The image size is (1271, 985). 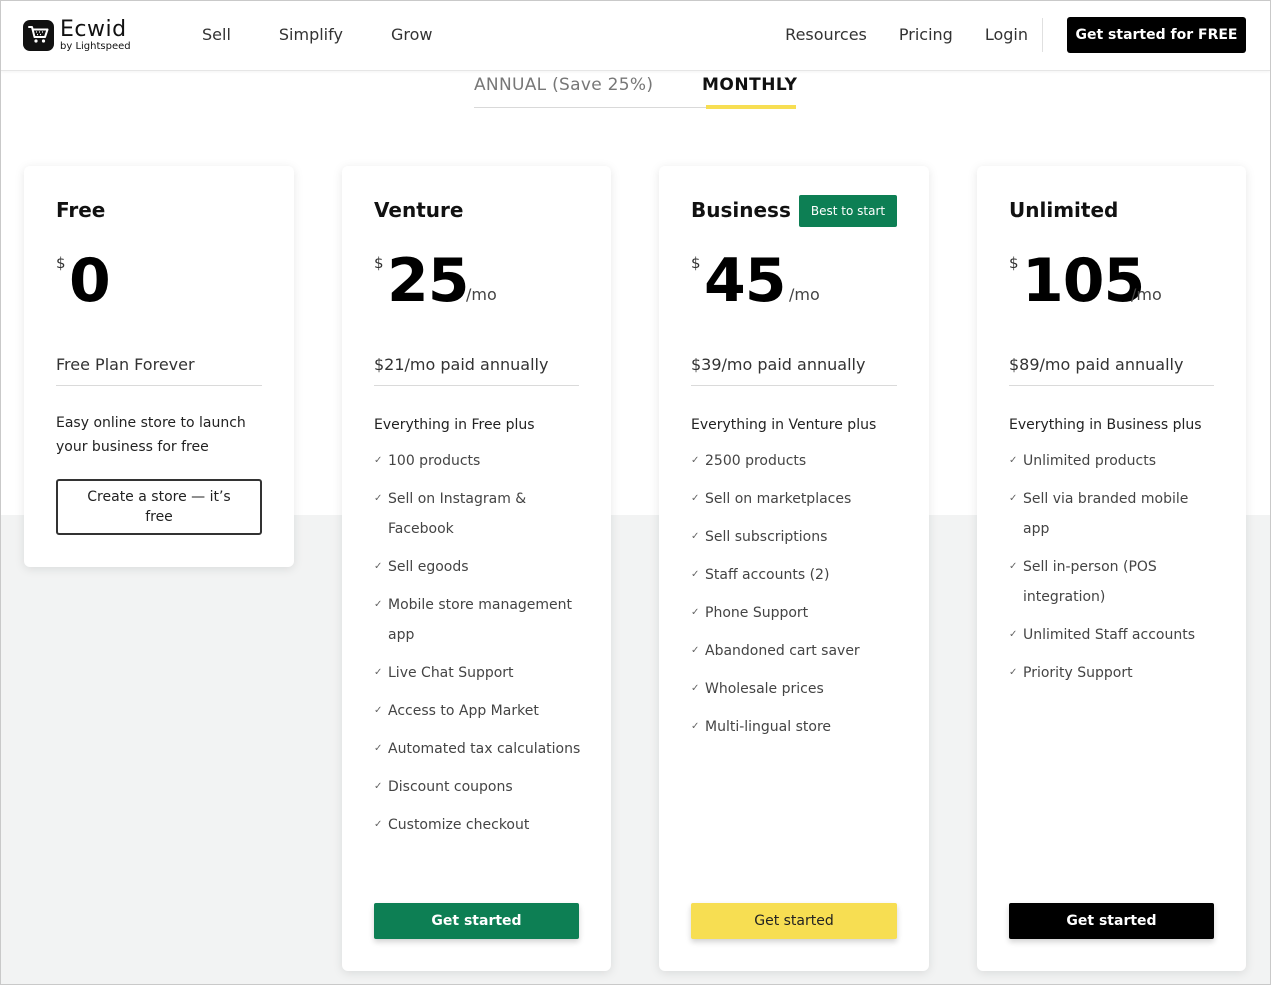 I want to click on create-store-button: Create a store — it’s free, so click(x=159, y=507).